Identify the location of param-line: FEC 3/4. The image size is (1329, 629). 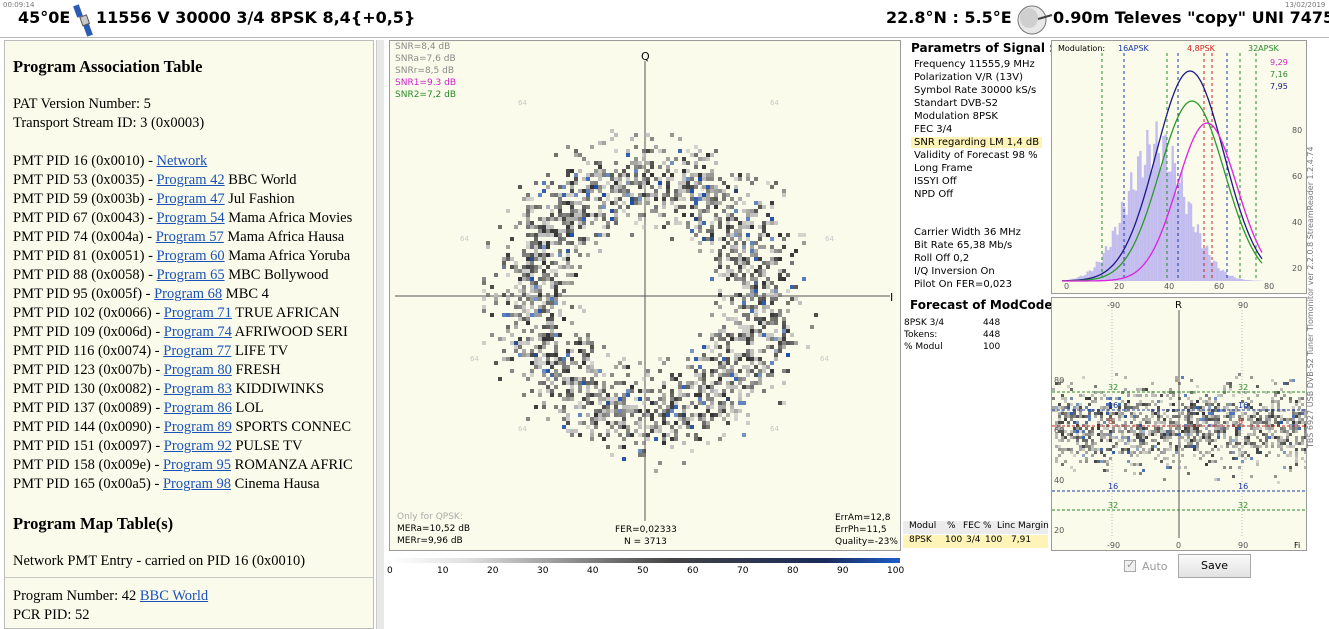
(933, 129).